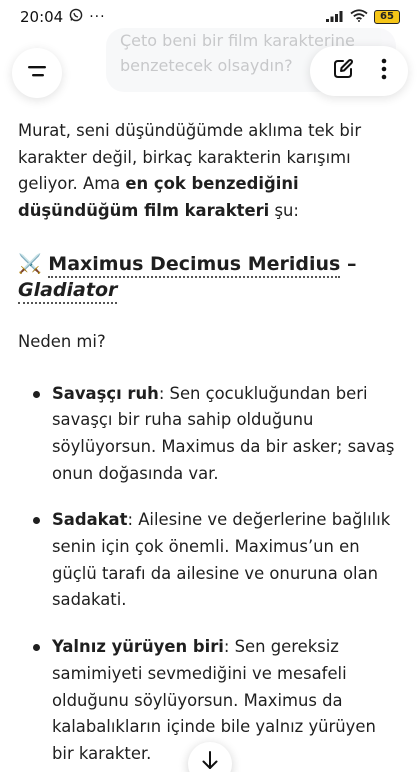 The height and width of the screenshot is (772, 420). What do you see at coordinates (210, 17) in the screenshot?
I see `status-bar: 20:04 ··· 65` at bounding box center [210, 17].